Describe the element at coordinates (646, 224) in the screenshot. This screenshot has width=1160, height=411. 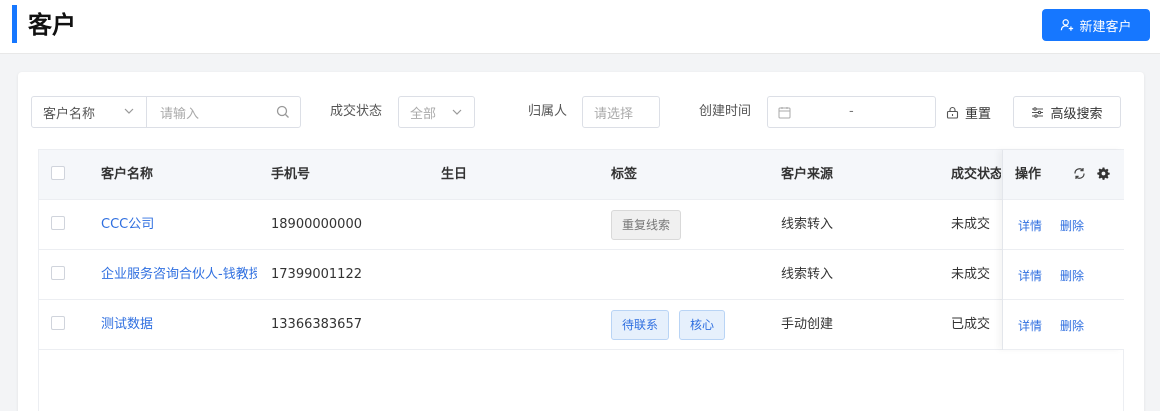
I see `tag-badge: 重复线索` at that location.